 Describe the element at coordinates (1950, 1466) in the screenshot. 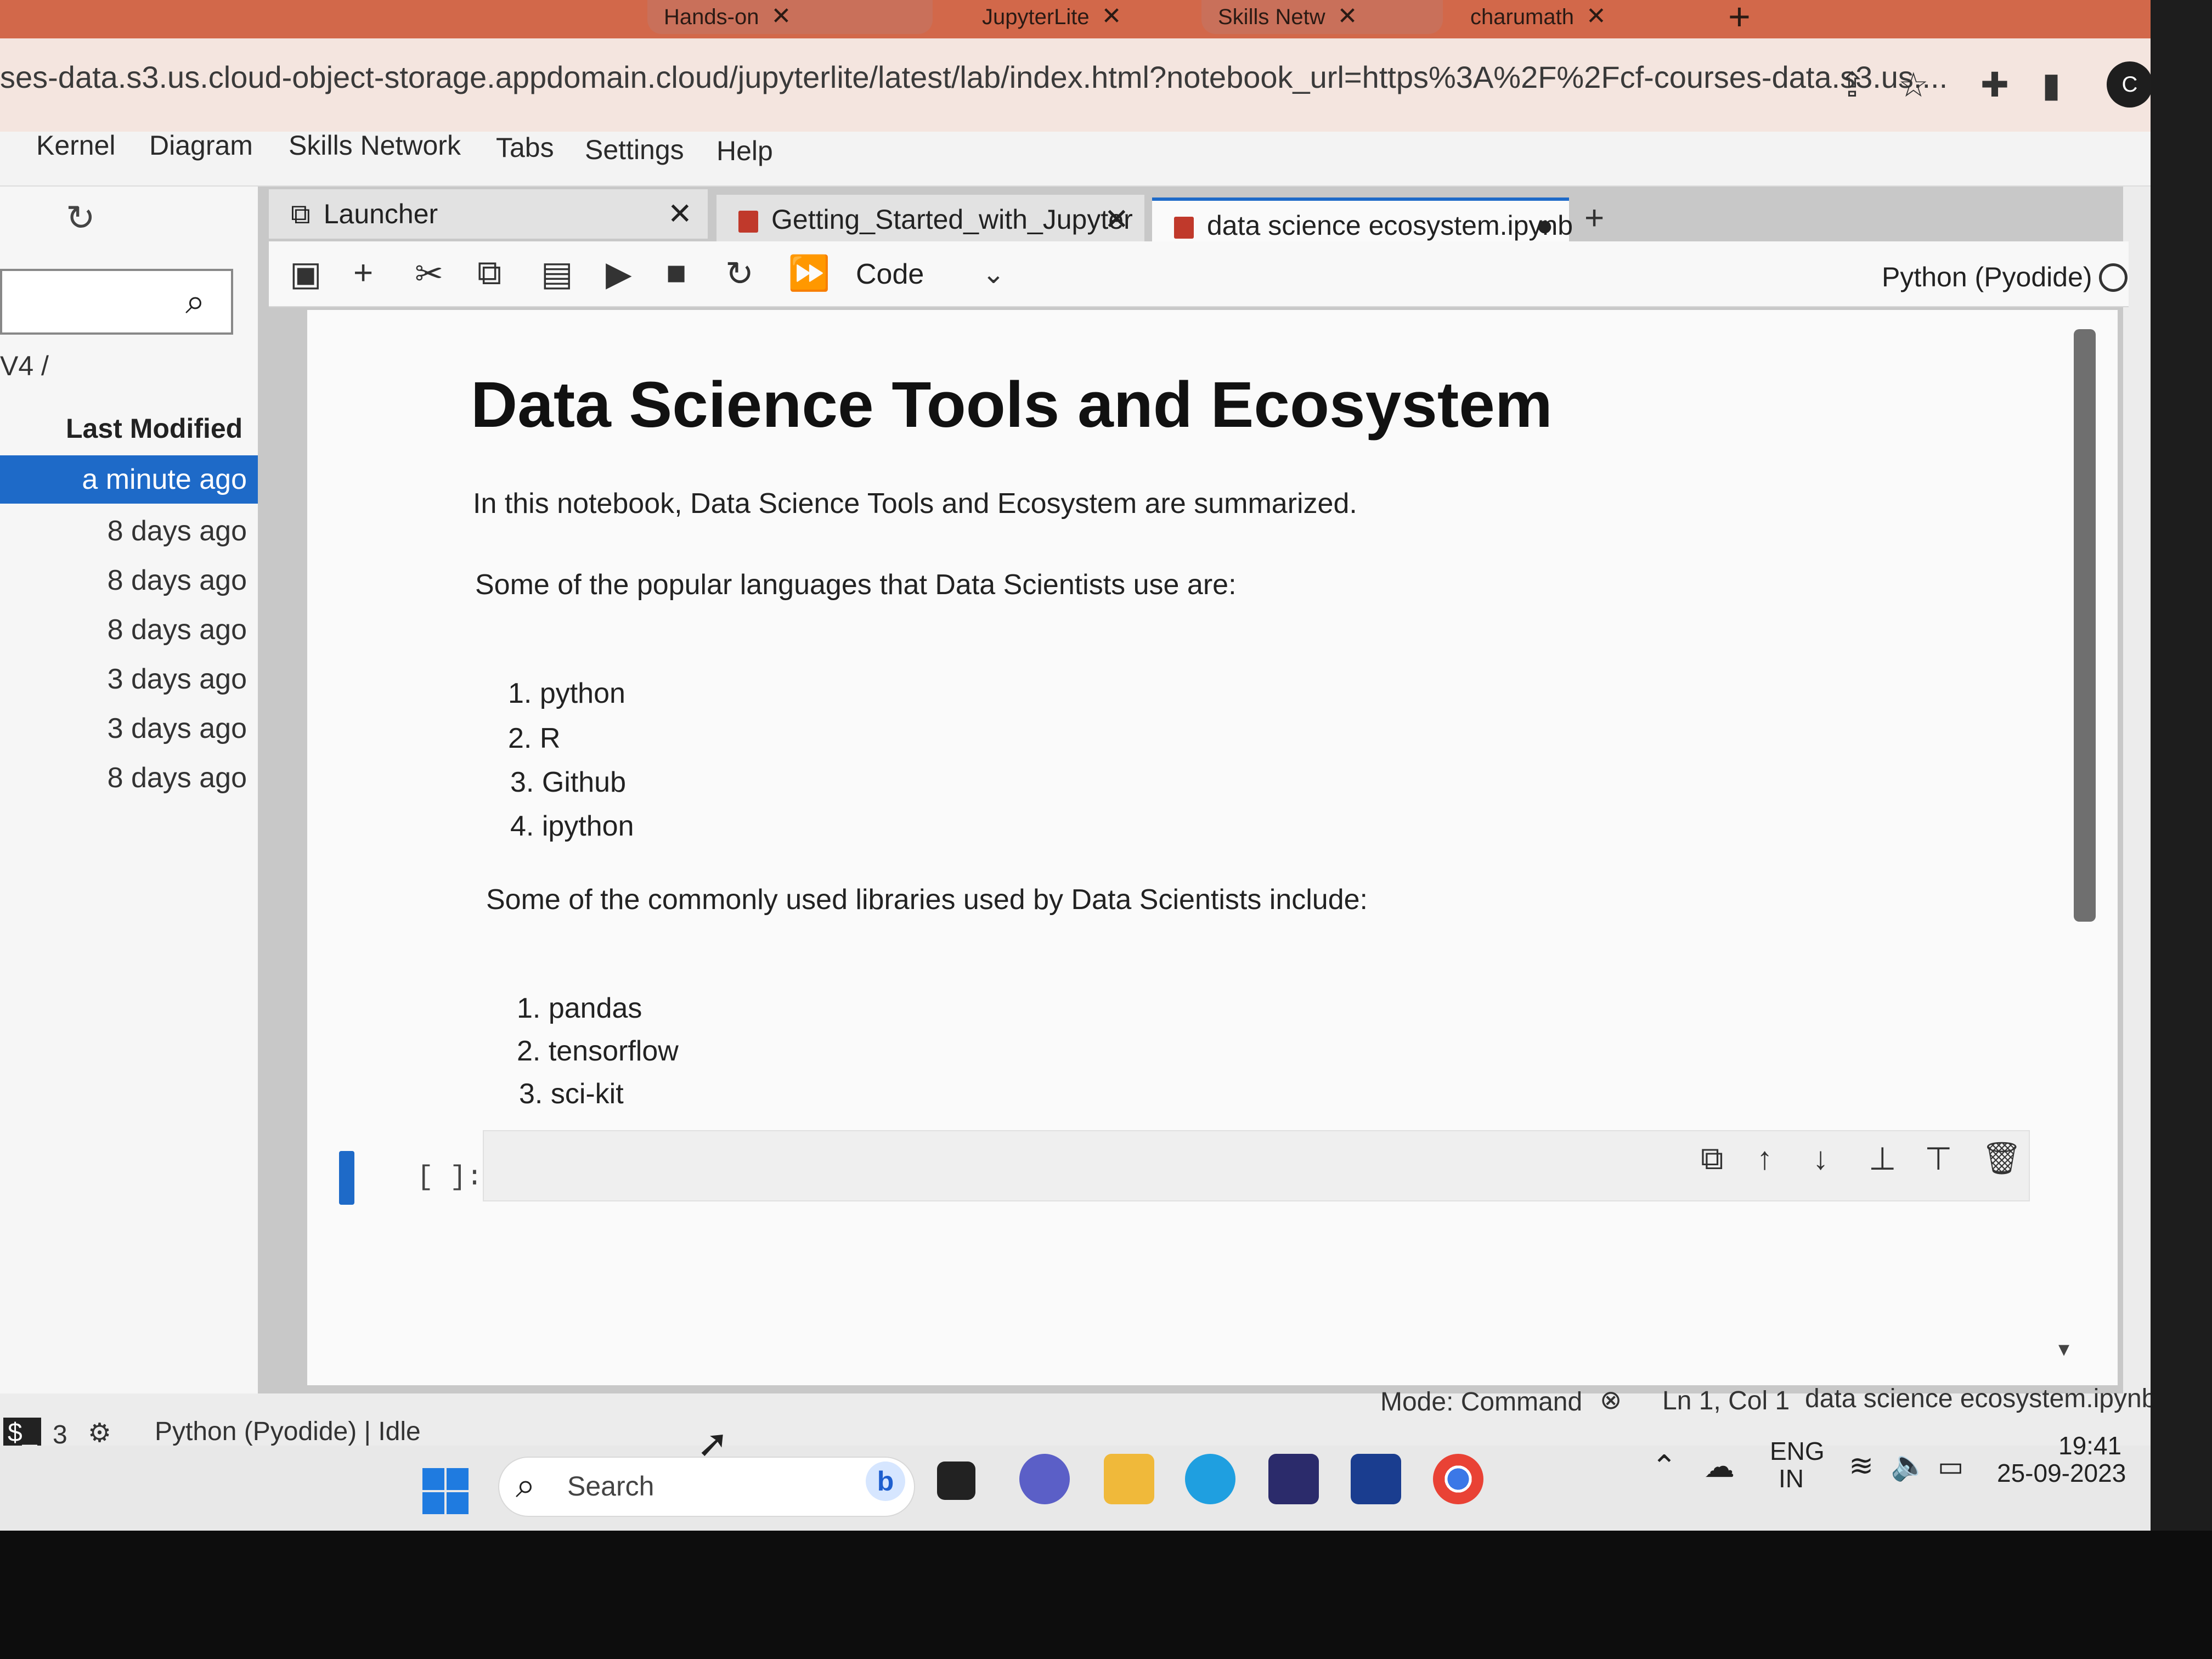

I see `battery-icon: ▭` at that location.